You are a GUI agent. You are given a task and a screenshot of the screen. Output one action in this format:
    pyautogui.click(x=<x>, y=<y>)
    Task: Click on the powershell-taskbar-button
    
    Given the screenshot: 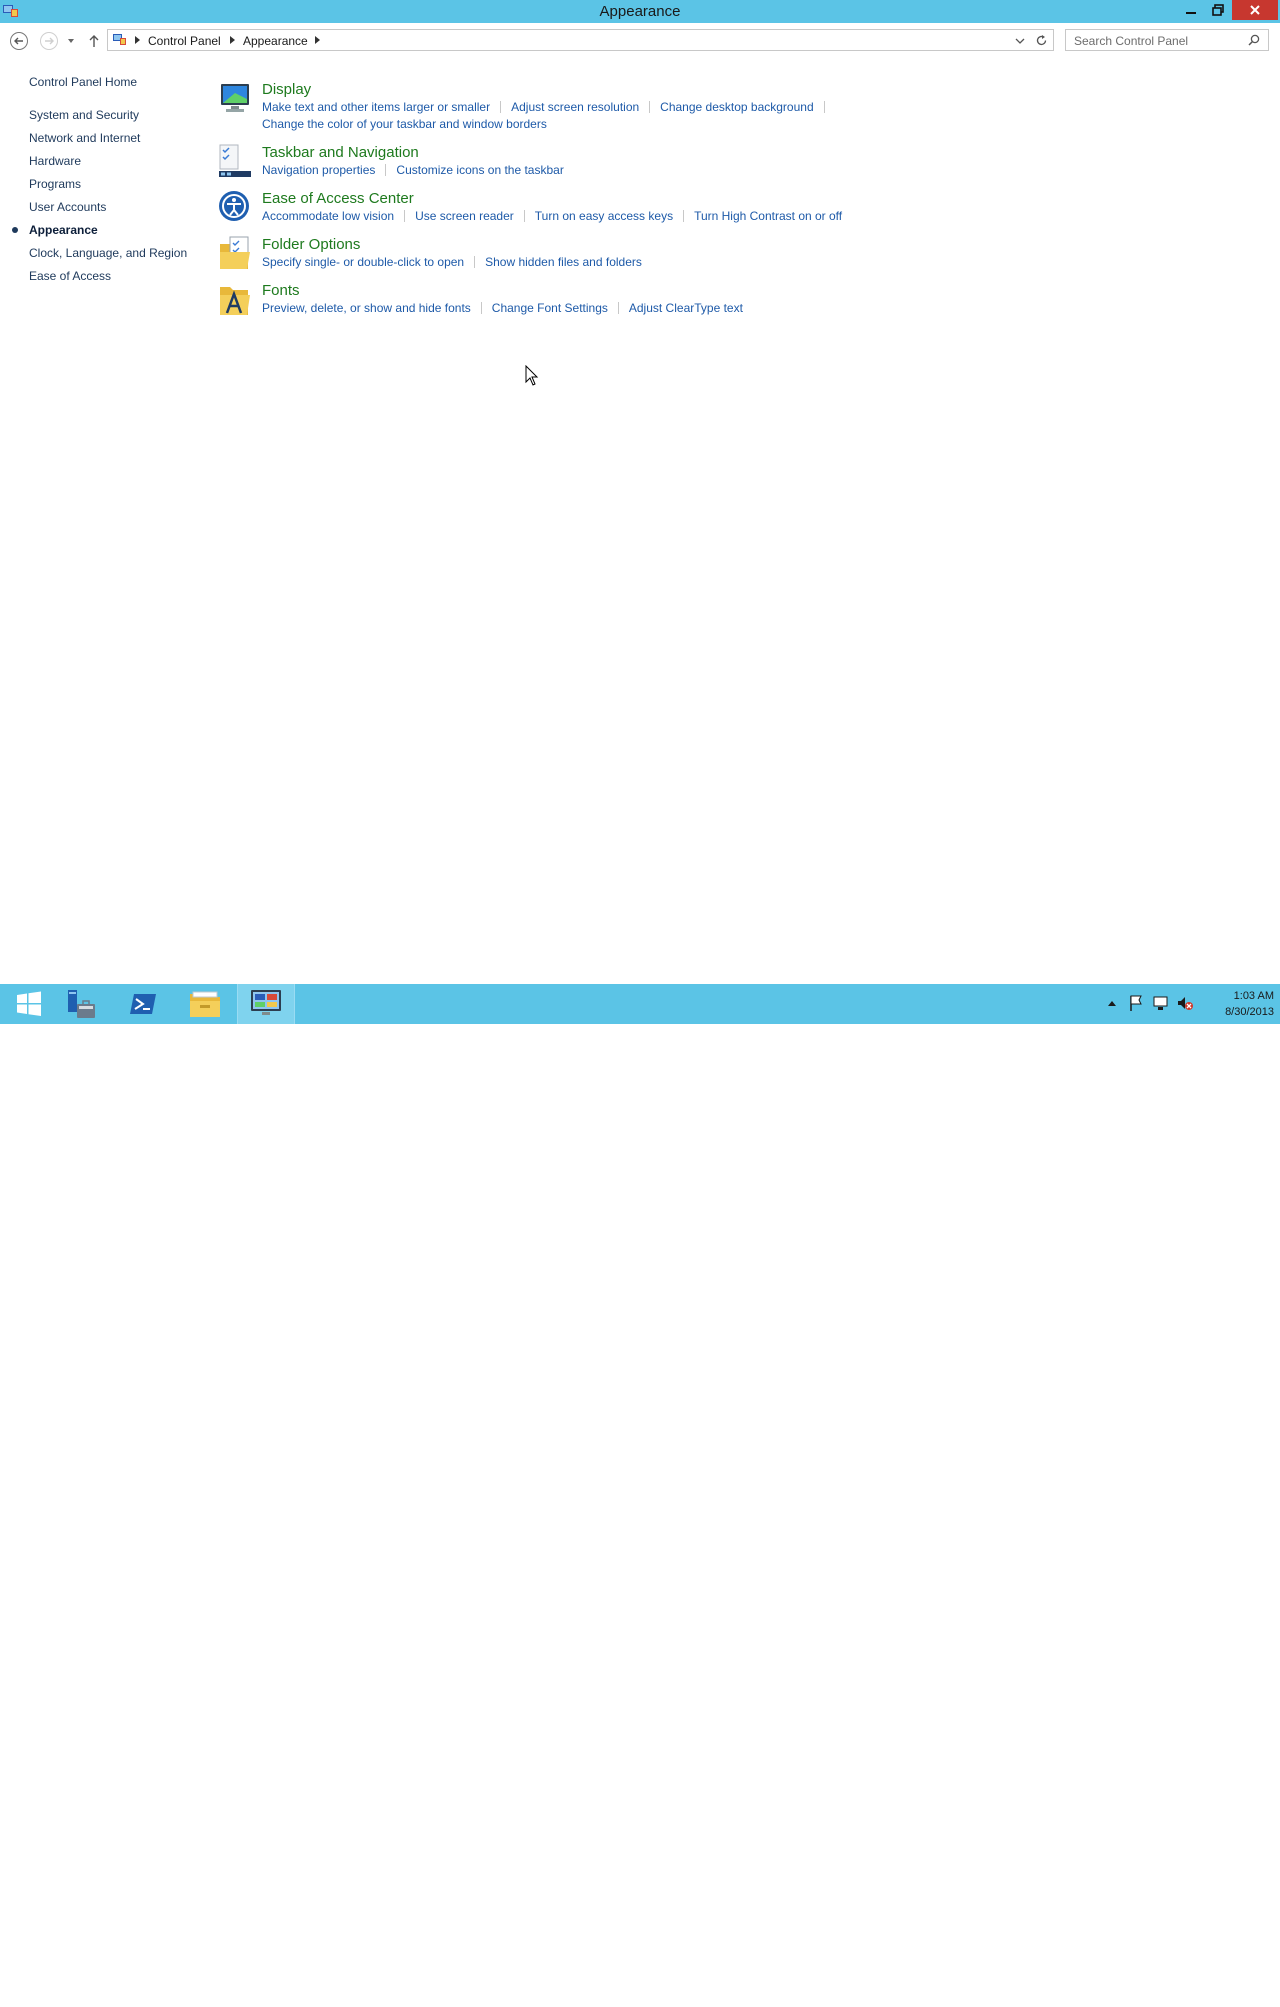 What is the action you would take?
    pyautogui.click(x=143, y=1004)
    